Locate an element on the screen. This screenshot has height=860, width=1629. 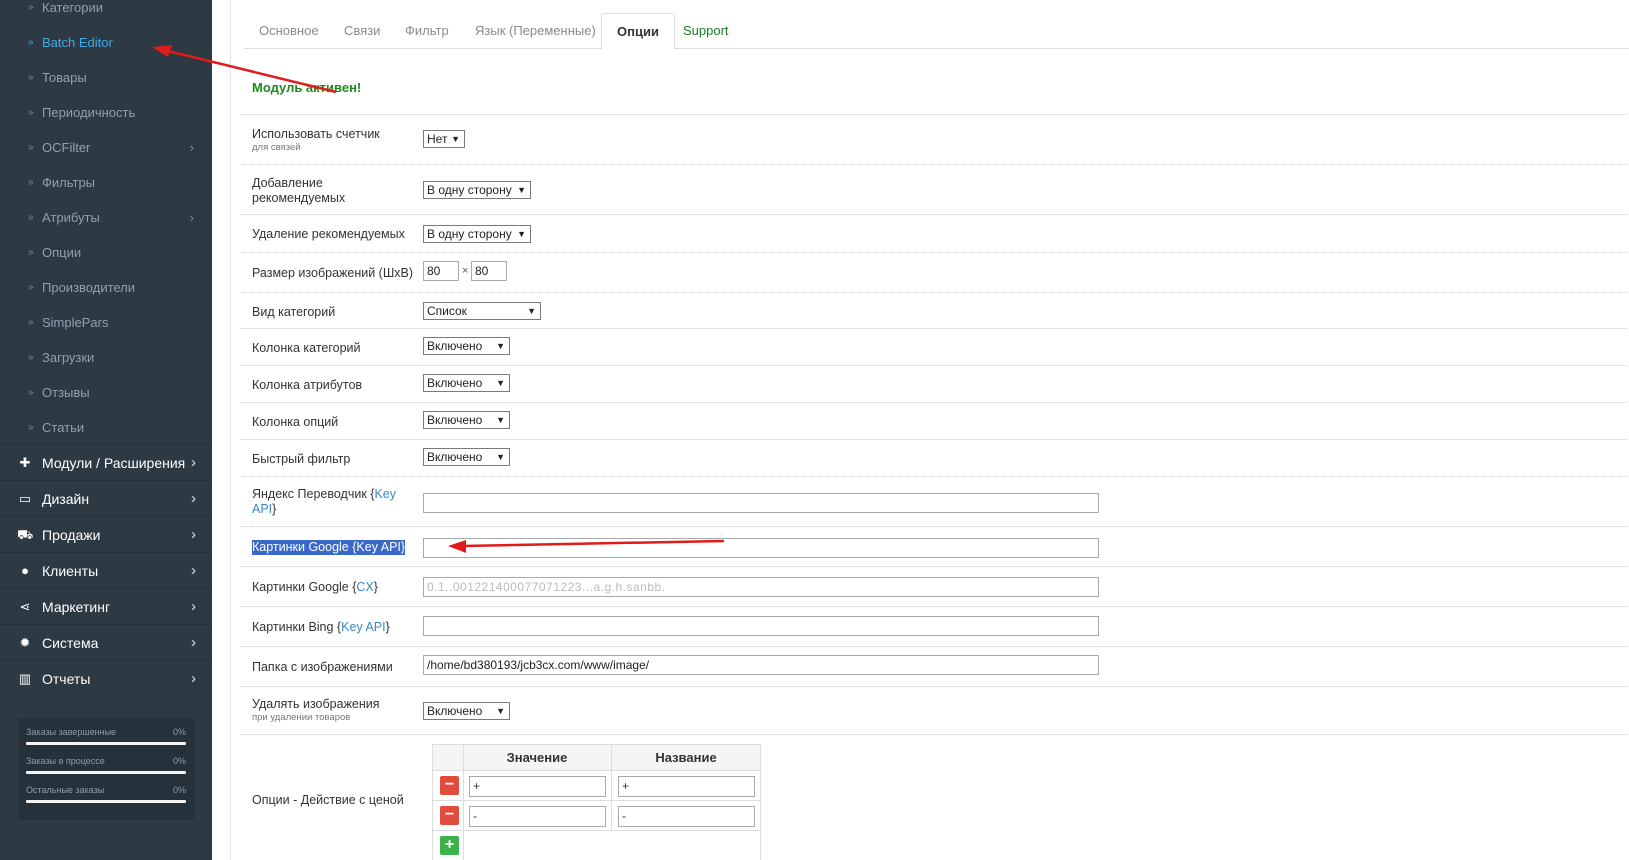
tab-links: Связи is located at coordinates (362, 31).